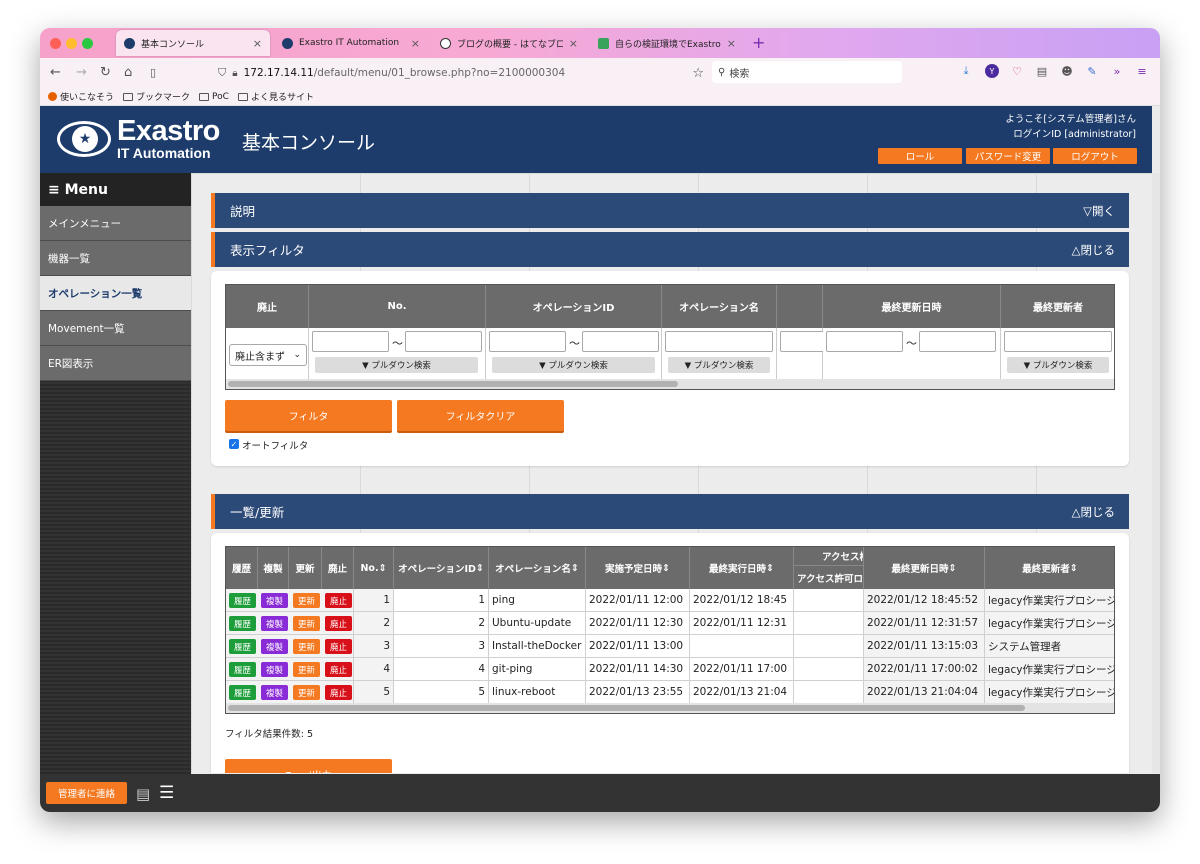 The height and width of the screenshot is (864, 1200). Describe the element at coordinates (166, 793) in the screenshot. I see `list-view-icon: ☰` at that location.